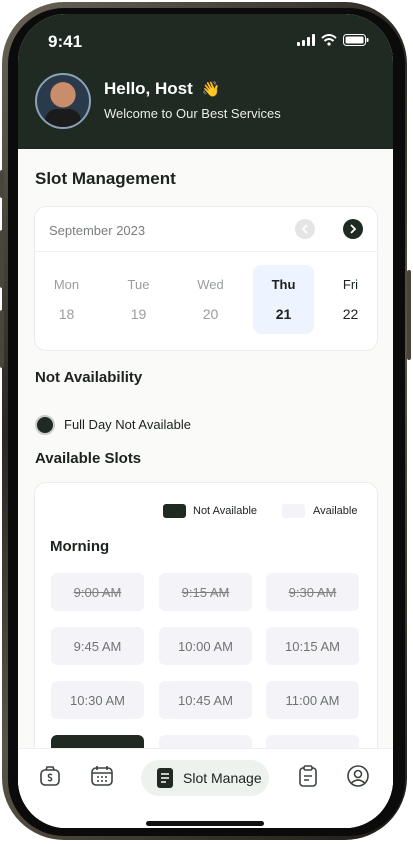 The image size is (413, 844). I want to click on tab-calendar, so click(102, 776).